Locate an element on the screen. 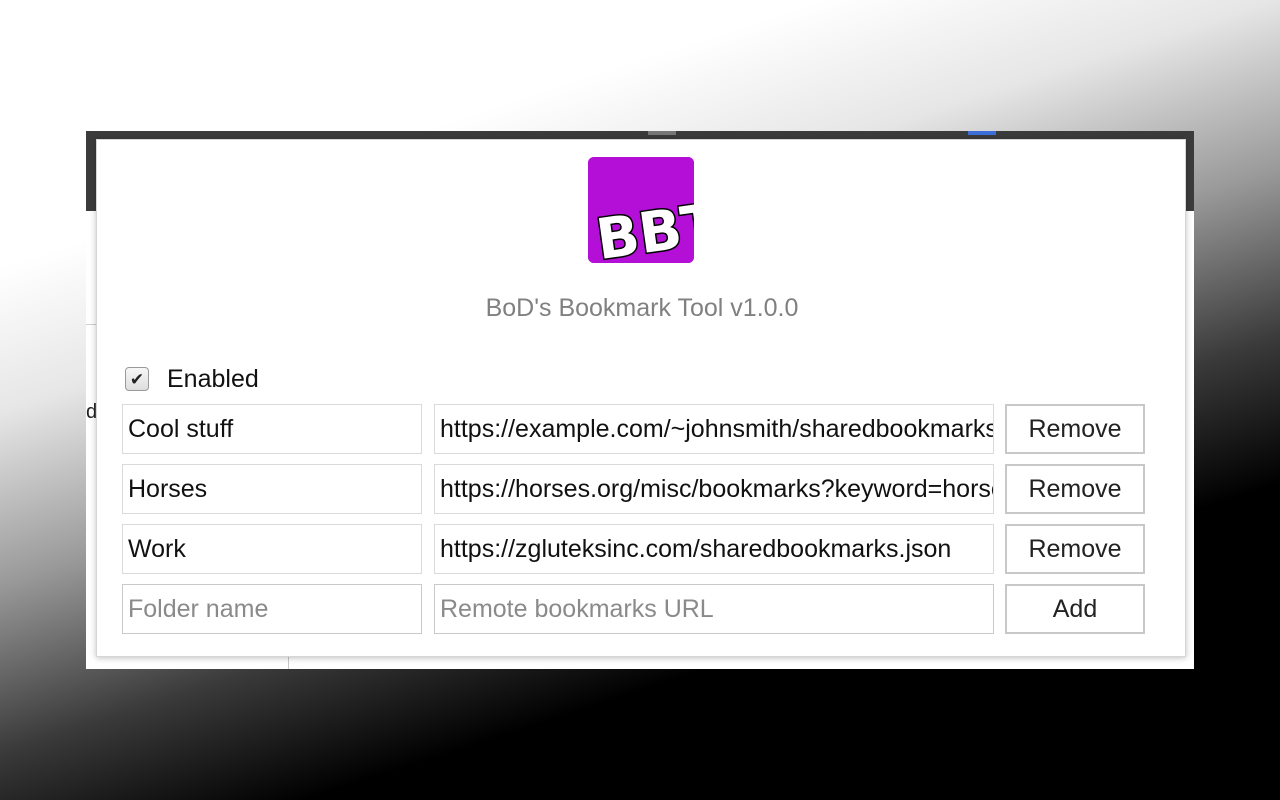 This screenshot has height=800, width=1280. enabled-label: Enabled is located at coordinates (213, 378).